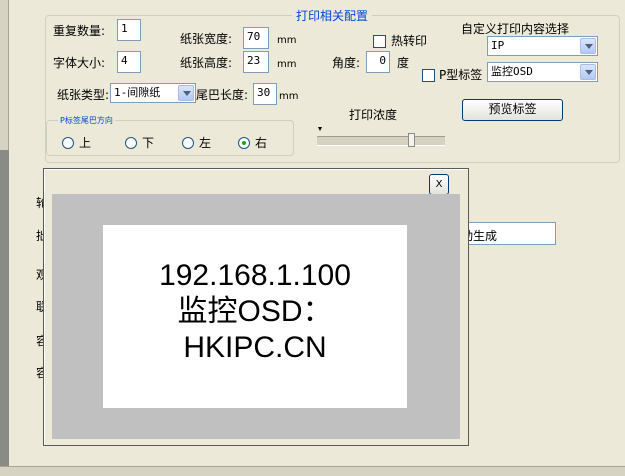 This screenshot has height=476, width=625. Describe the element at coordinates (206, 39) in the screenshot. I see `paper-width-label: 纸张宽度:` at that location.